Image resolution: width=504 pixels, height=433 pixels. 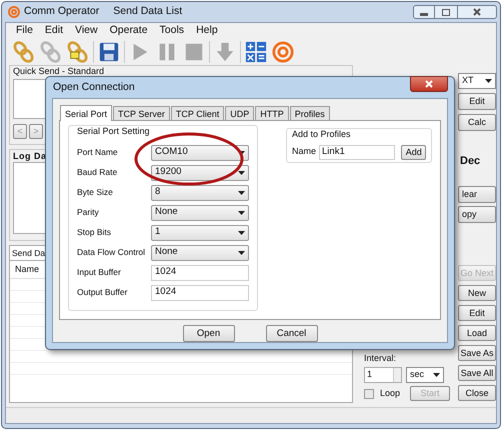 I want to click on panel-title: Quick Send - Standard, so click(x=58, y=71).